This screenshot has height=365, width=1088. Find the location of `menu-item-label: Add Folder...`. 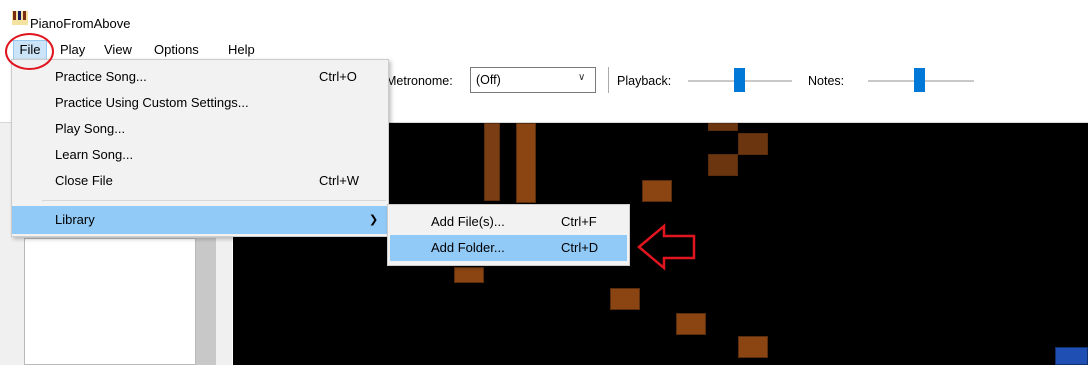

menu-item-label: Add Folder... is located at coordinates (468, 247).